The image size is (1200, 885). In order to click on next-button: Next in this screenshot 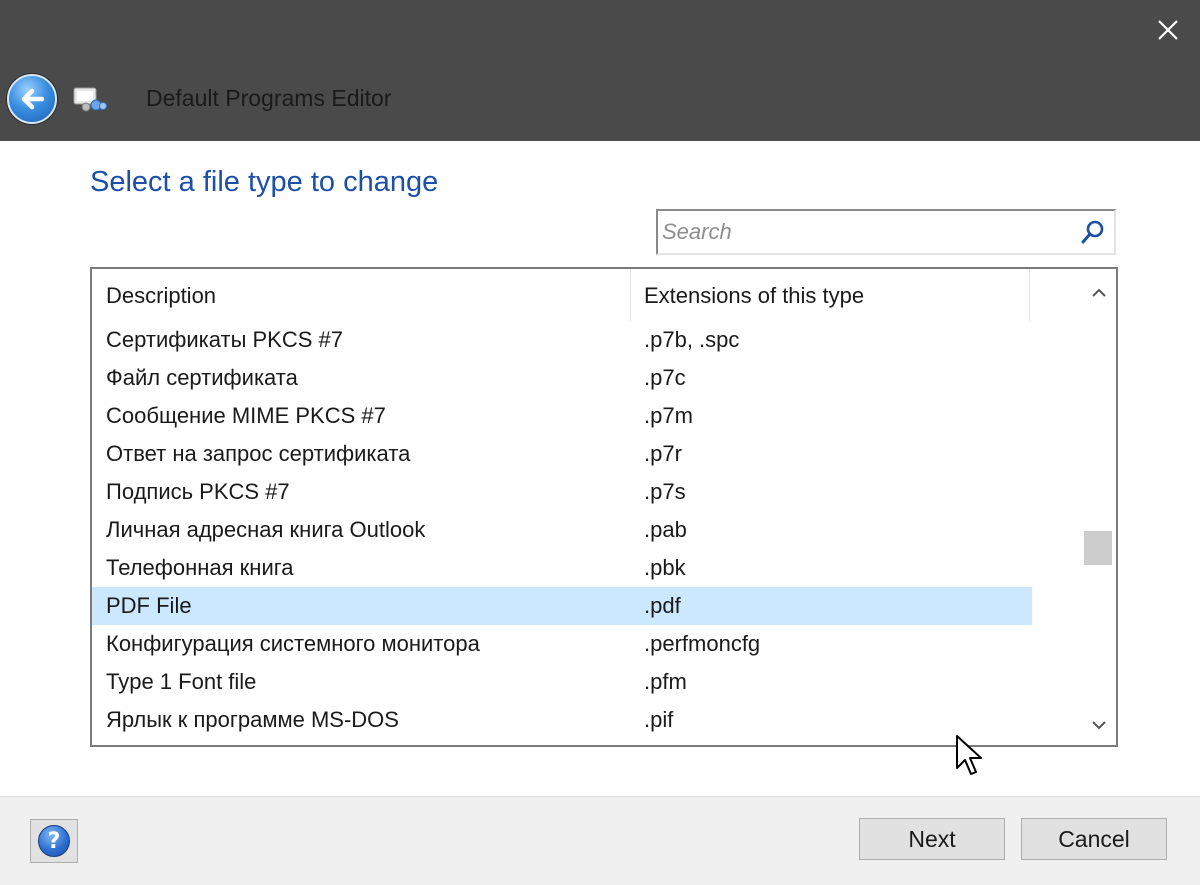, I will do `click(932, 839)`.